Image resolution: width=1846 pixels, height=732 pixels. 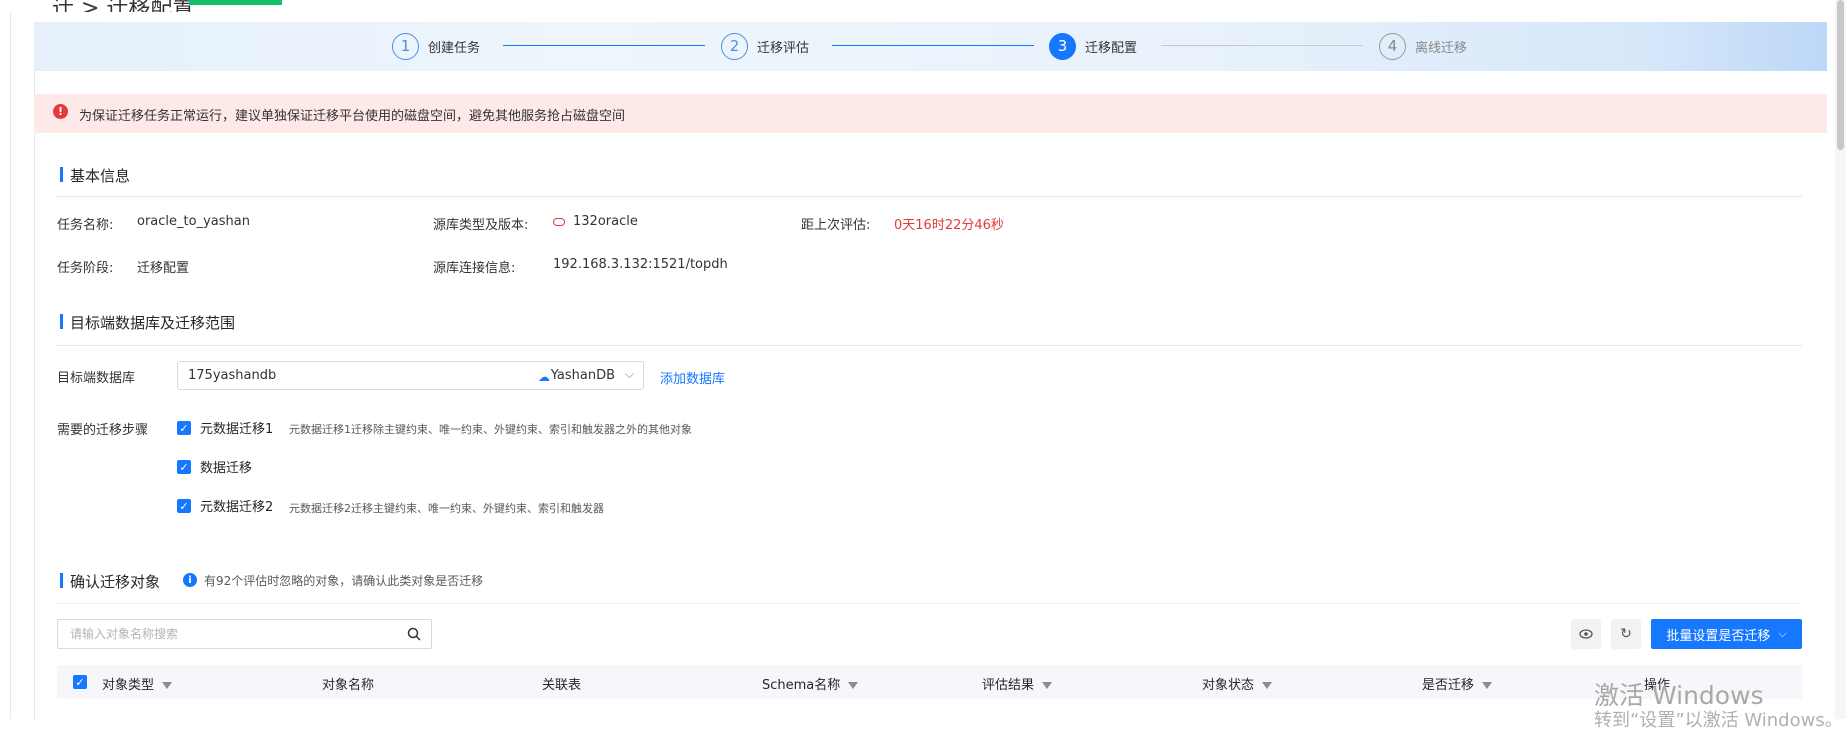 I want to click on object-search, so click(x=244, y=634).